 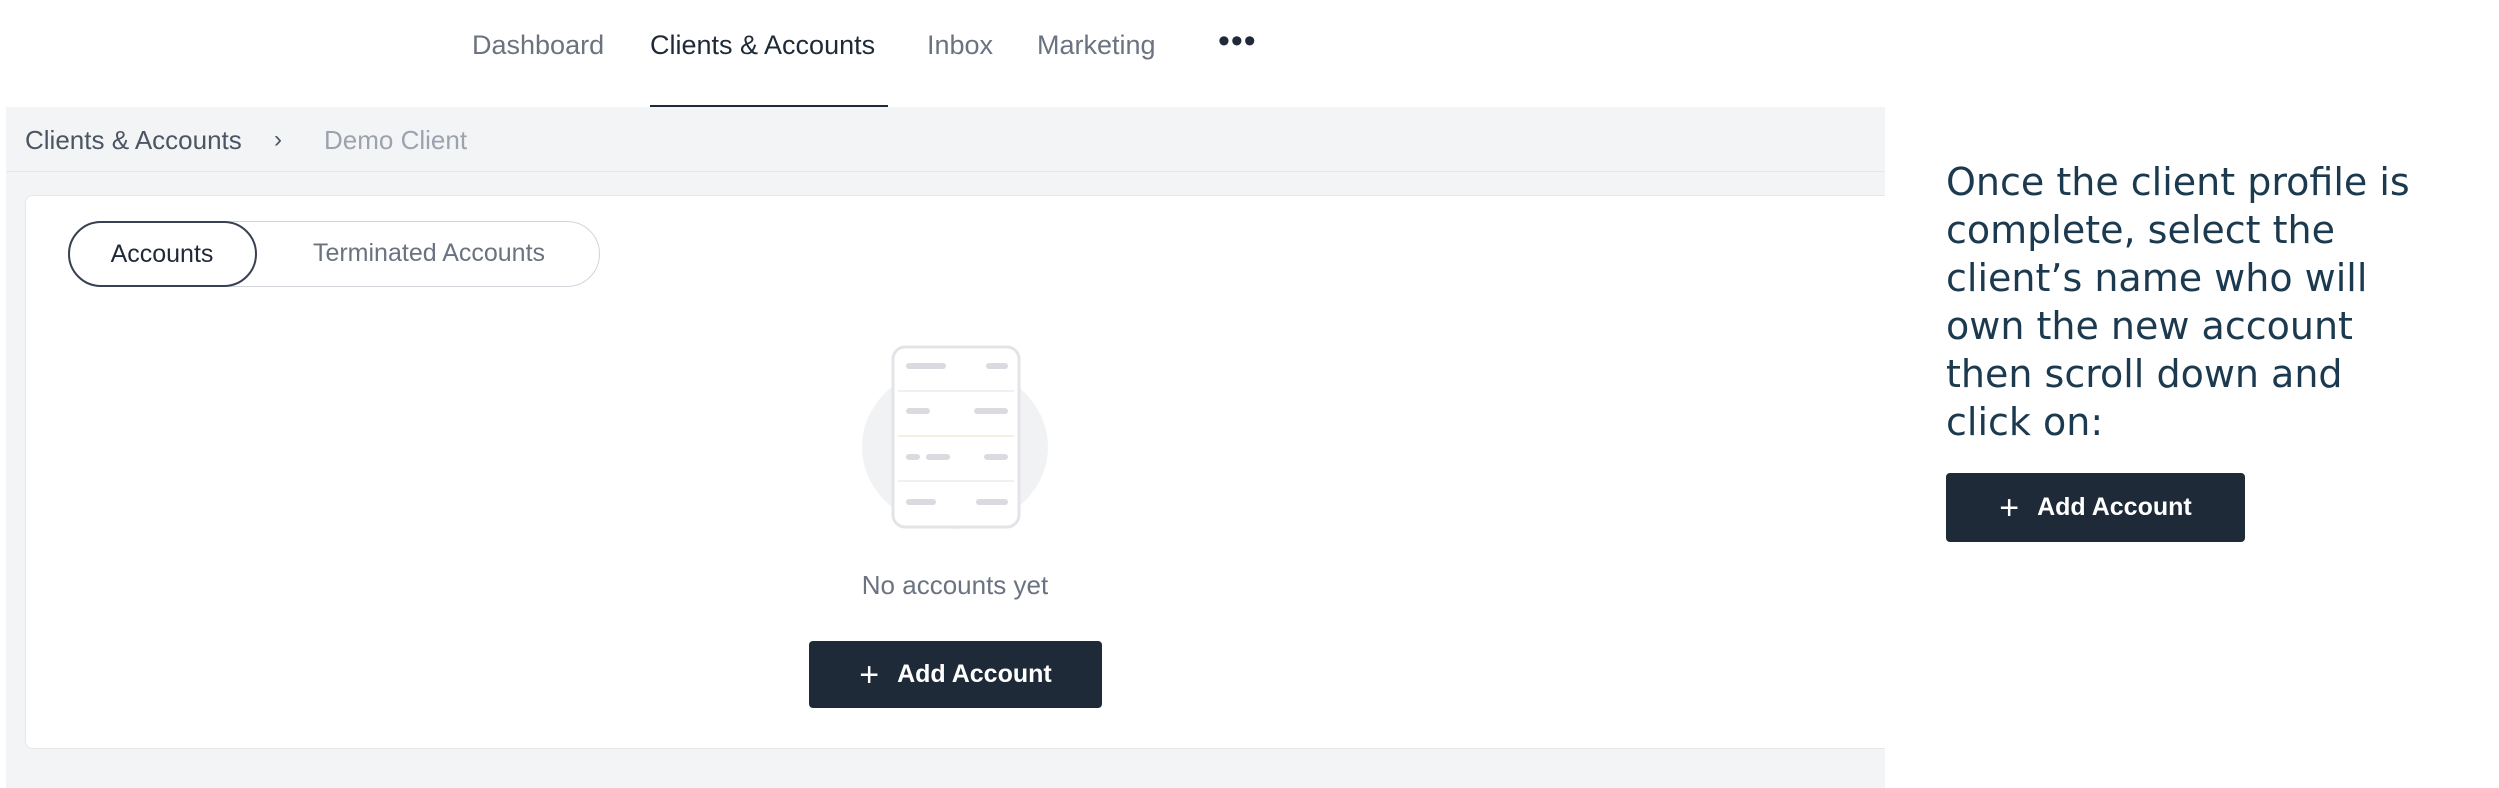 I want to click on nav-tab-clients-accounts: Clients & Accounts, so click(x=762, y=45).